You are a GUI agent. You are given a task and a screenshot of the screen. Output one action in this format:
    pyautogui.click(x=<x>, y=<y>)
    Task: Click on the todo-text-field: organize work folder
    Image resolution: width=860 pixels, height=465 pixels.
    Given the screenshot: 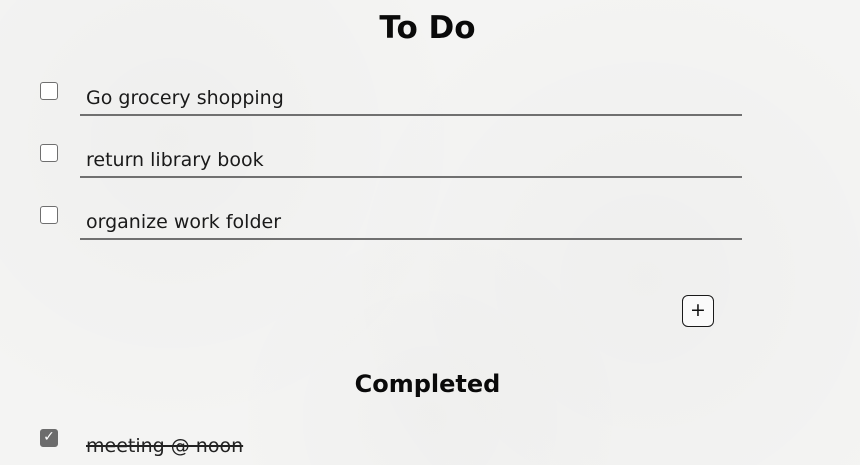 What is the action you would take?
    pyautogui.click(x=411, y=224)
    